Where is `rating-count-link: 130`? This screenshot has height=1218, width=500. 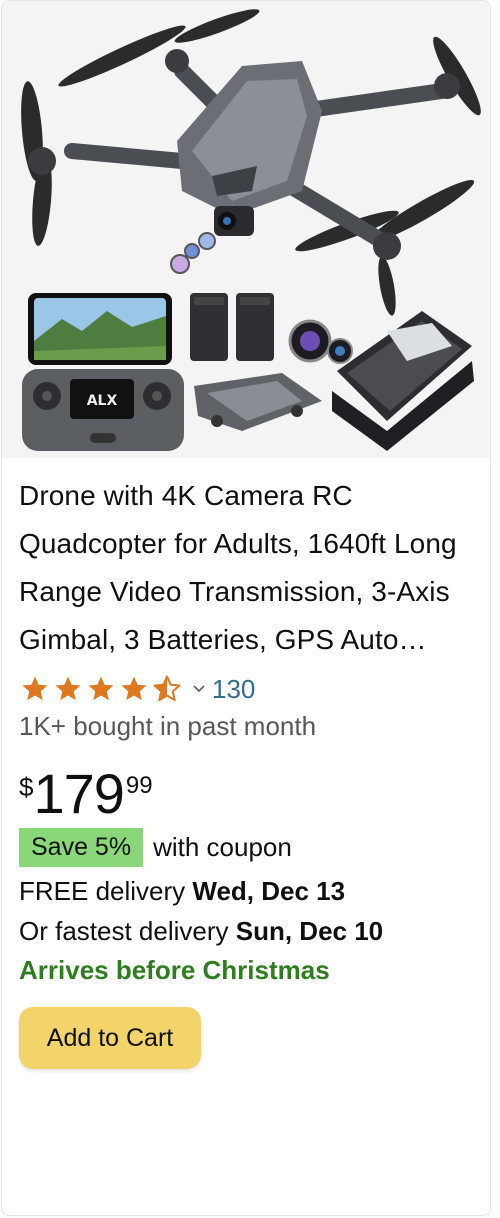
rating-count-link: 130 is located at coordinates (233, 689).